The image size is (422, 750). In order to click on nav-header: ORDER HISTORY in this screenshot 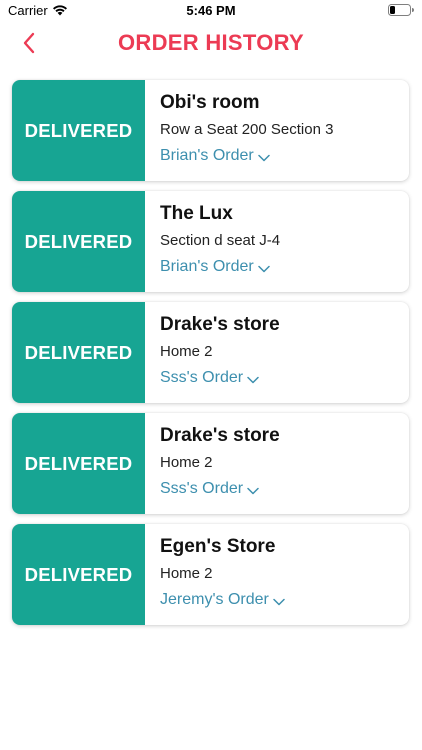, I will do `click(211, 44)`.